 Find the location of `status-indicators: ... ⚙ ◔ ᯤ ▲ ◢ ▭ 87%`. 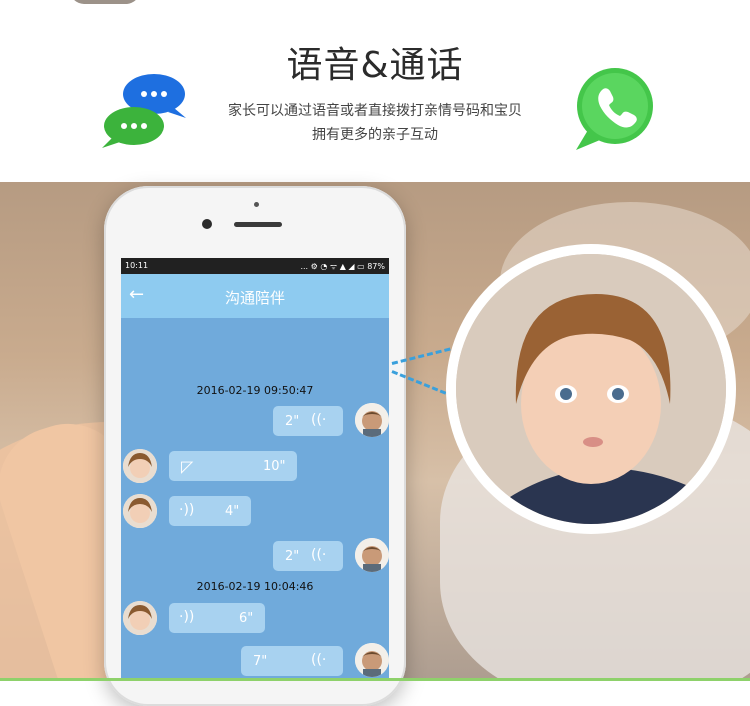

status-indicators: ... ⚙ ◔ ᯤ ▲ ◢ ▭ 87% is located at coordinates (342, 266).